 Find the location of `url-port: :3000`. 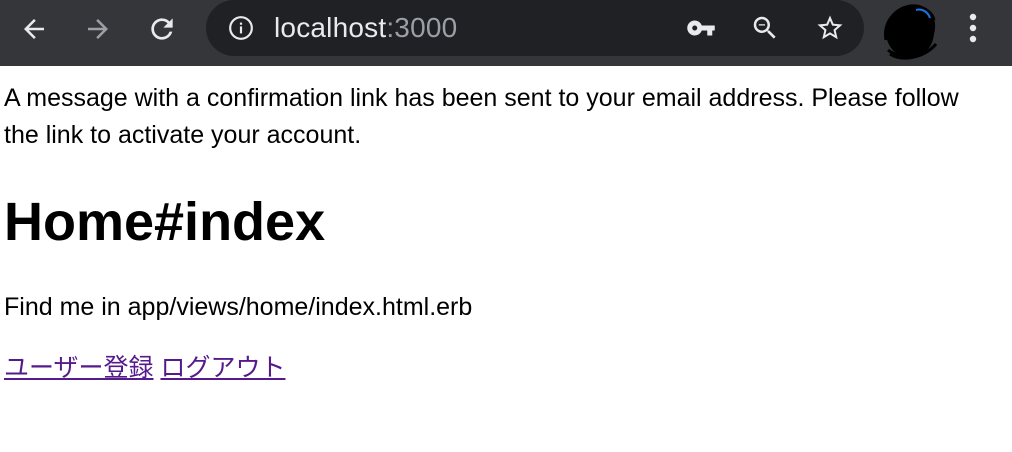

url-port: :3000 is located at coordinates (422, 27).